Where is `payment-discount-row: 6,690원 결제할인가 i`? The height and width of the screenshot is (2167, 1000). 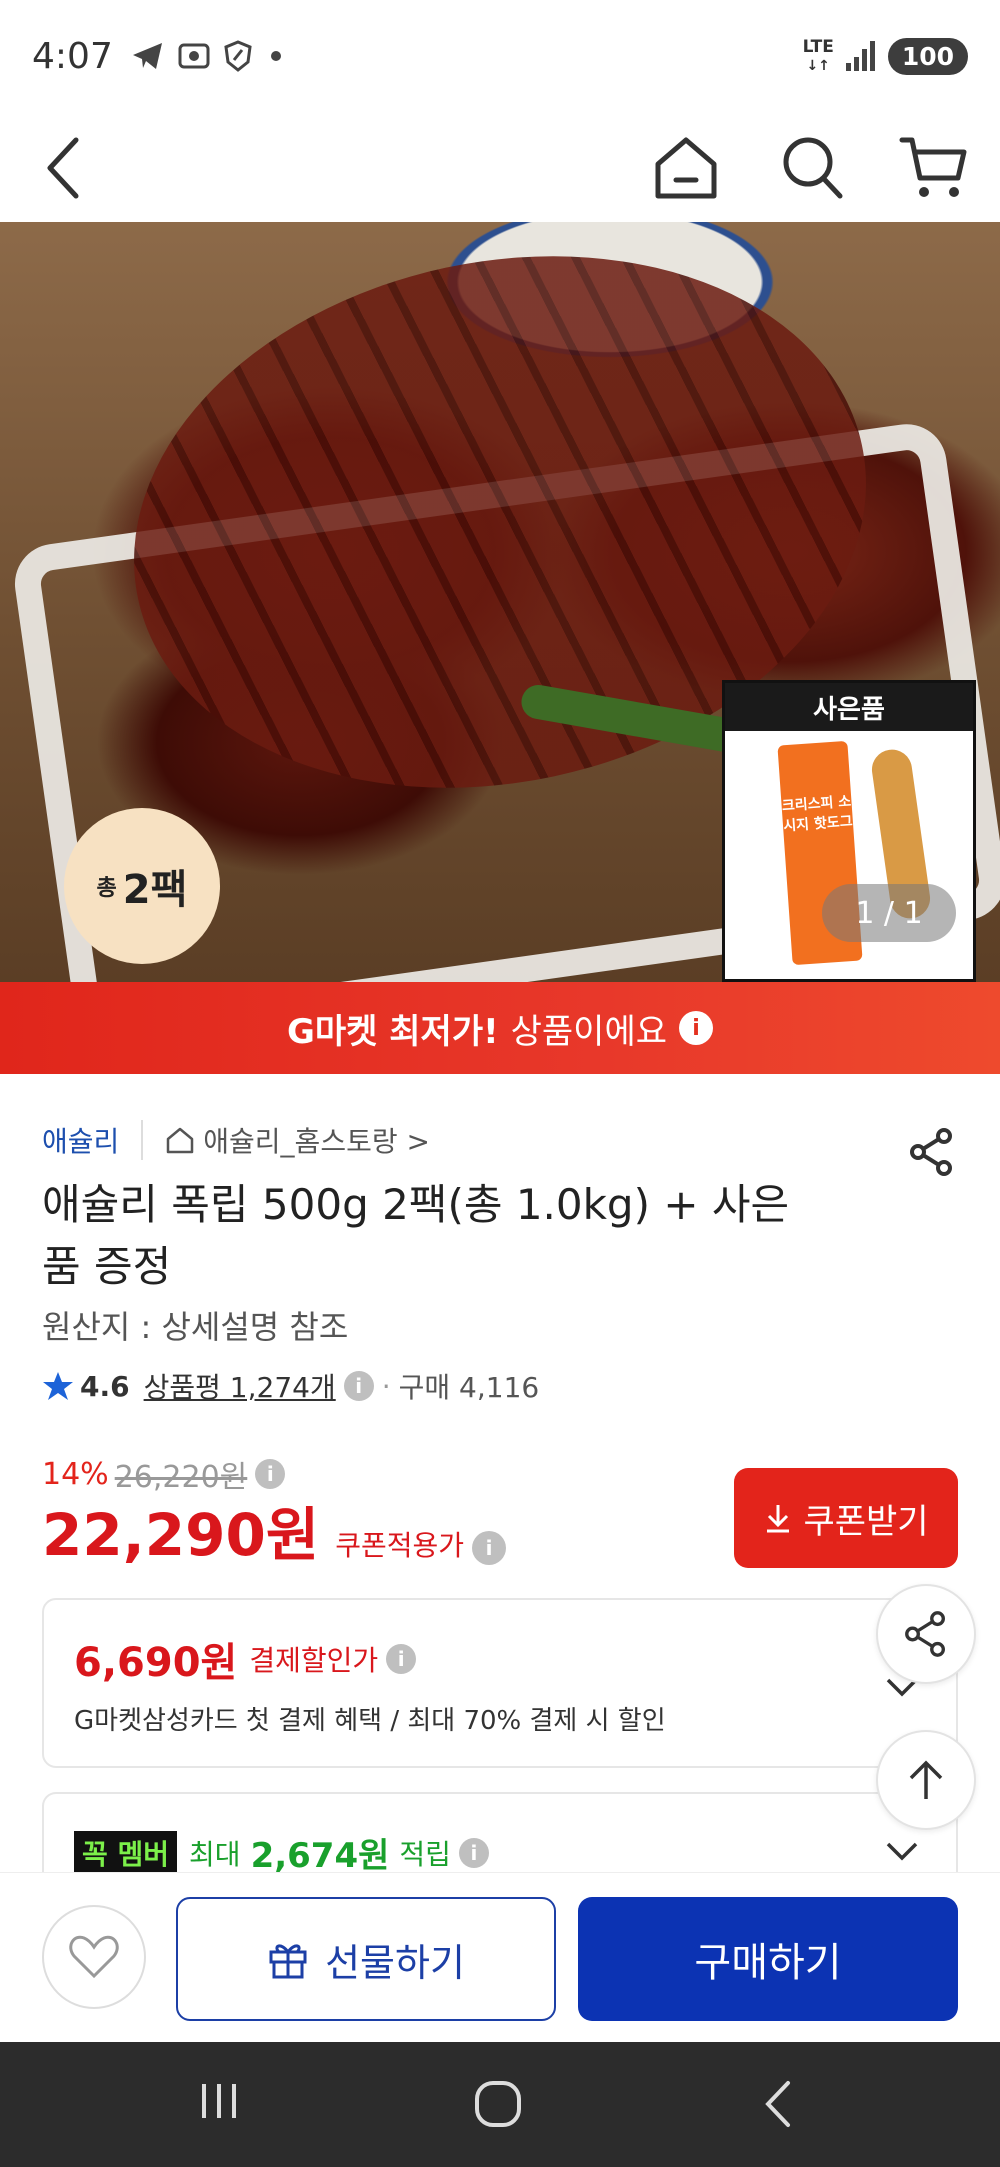 payment-discount-row: 6,690원 결제할인가 i is located at coordinates (245, 1659).